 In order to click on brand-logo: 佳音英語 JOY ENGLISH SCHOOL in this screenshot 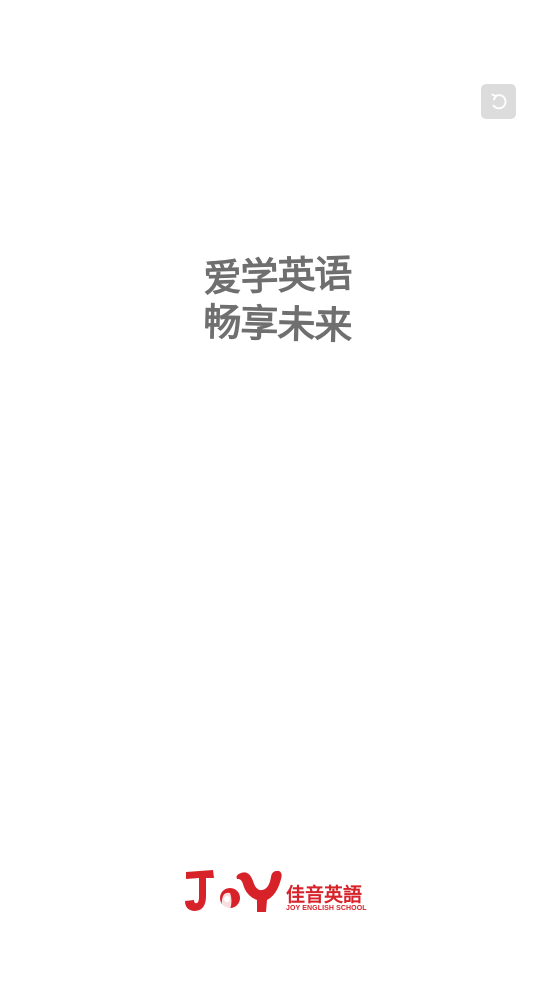, I will do `click(278, 892)`.